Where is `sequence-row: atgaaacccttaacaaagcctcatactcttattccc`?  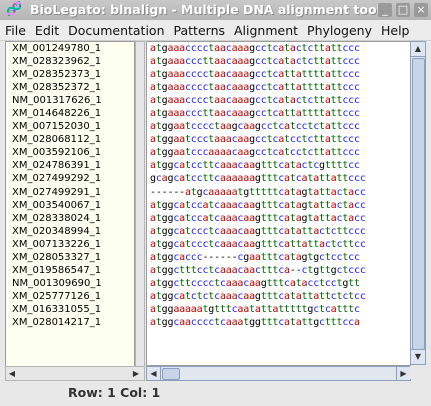
sequence-row: atgaaacccttaacaaagcctcatactcttattccc is located at coordinates (278, 61).